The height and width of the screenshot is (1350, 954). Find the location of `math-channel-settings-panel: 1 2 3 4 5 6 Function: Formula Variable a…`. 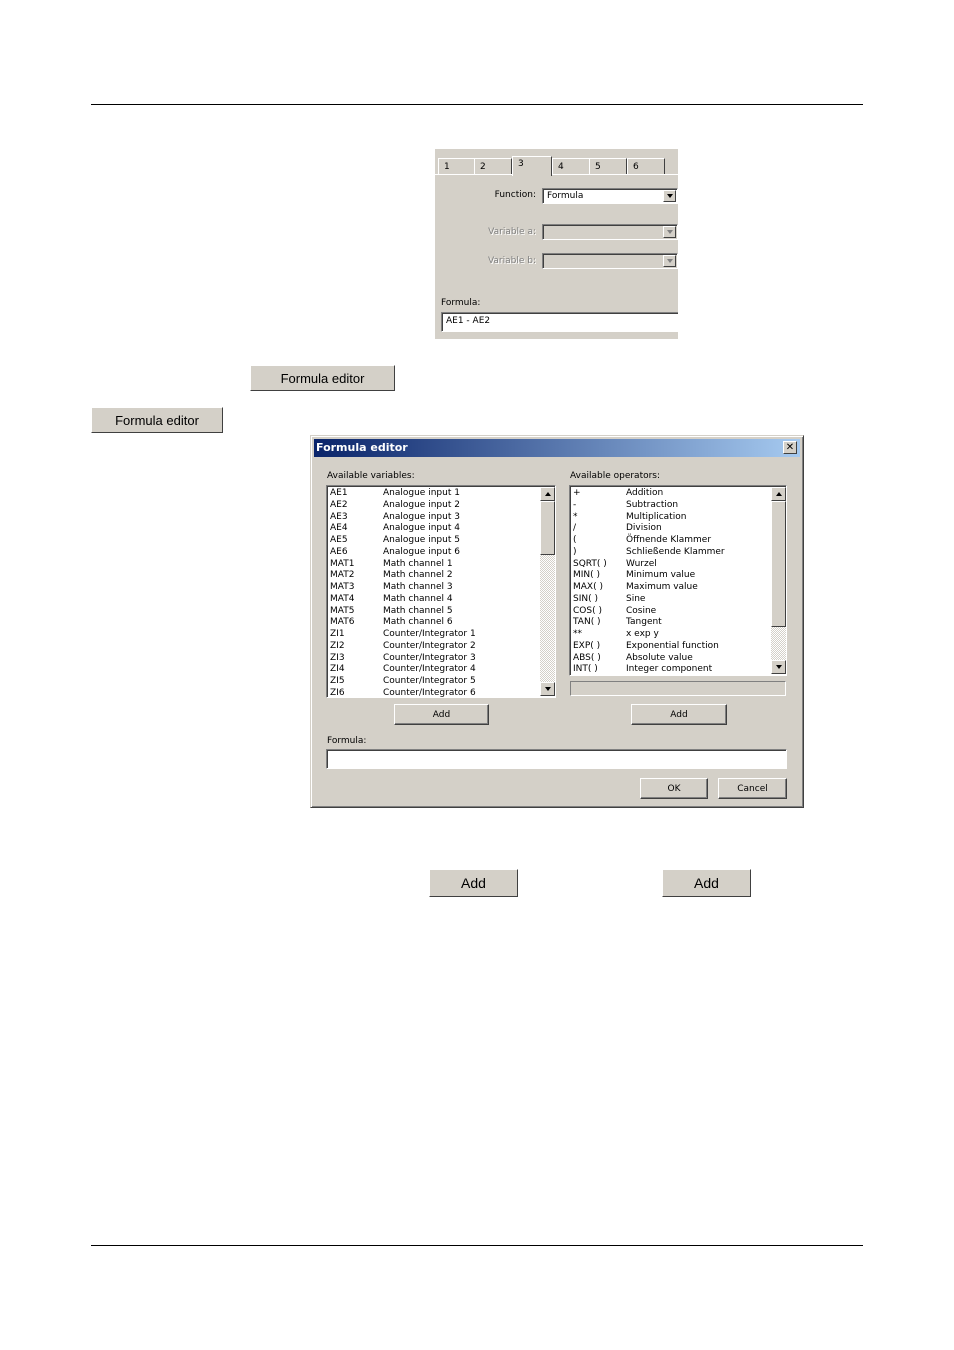

math-channel-settings-panel: 1 2 3 4 5 6 Function: Formula Variable a… is located at coordinates (556, 244).